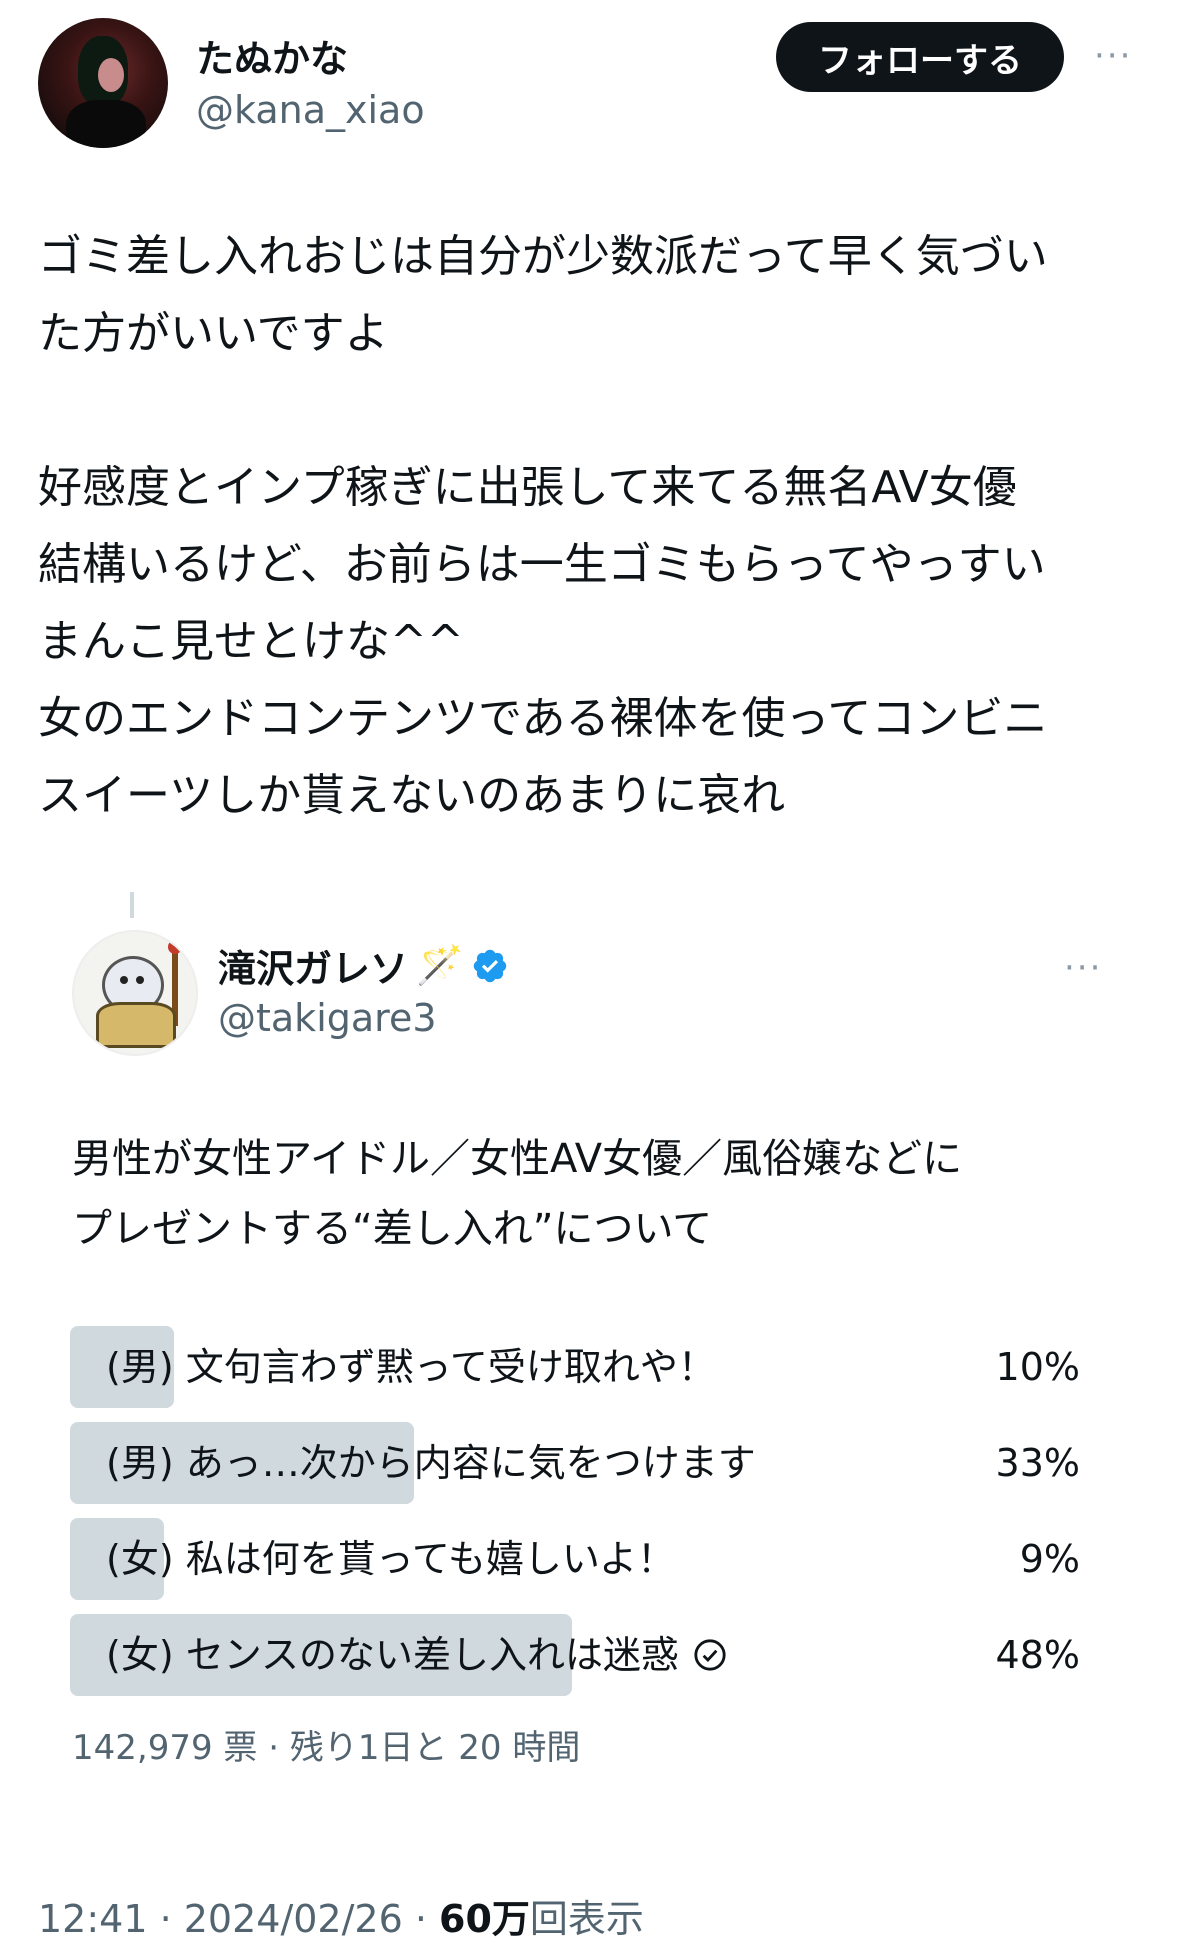  I want to click on poll-option: (女) 私は何を貰っても嬉しいよ！ 9%, so click(575, 1559).